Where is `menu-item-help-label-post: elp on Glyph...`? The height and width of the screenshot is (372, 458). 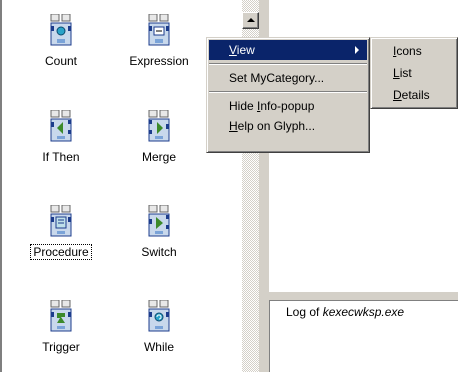
menu-item-help-label-post: elp on Glyph... is located at coordinates (276, 126).